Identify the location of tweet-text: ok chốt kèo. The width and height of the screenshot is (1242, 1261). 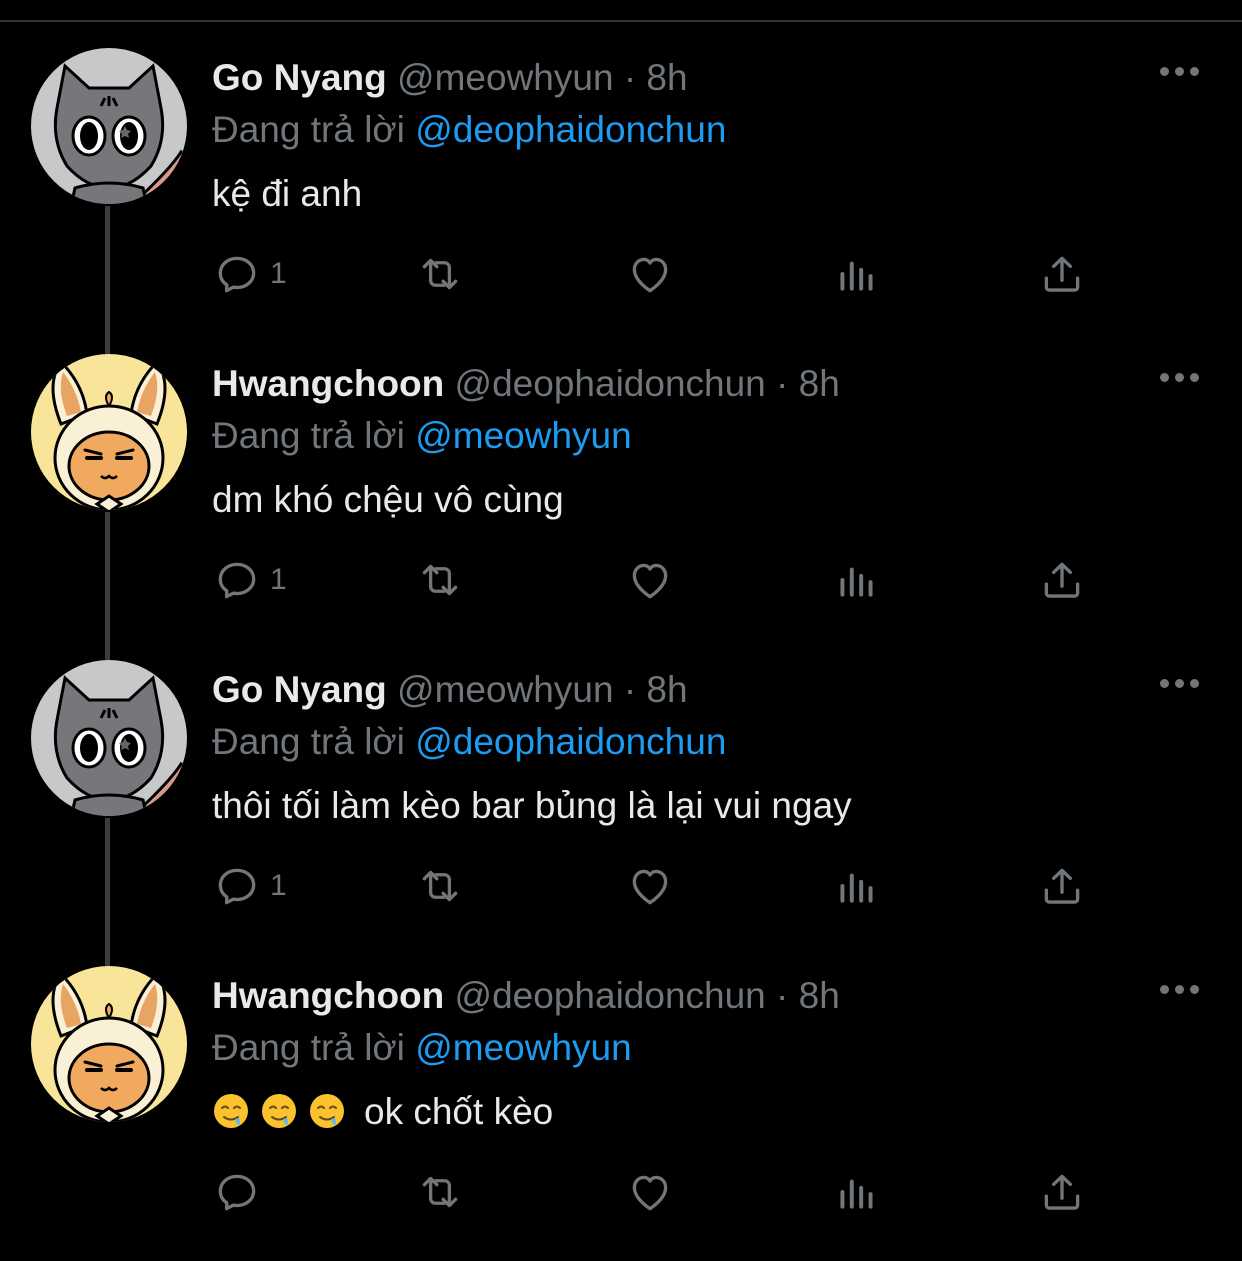
(382, 1112).